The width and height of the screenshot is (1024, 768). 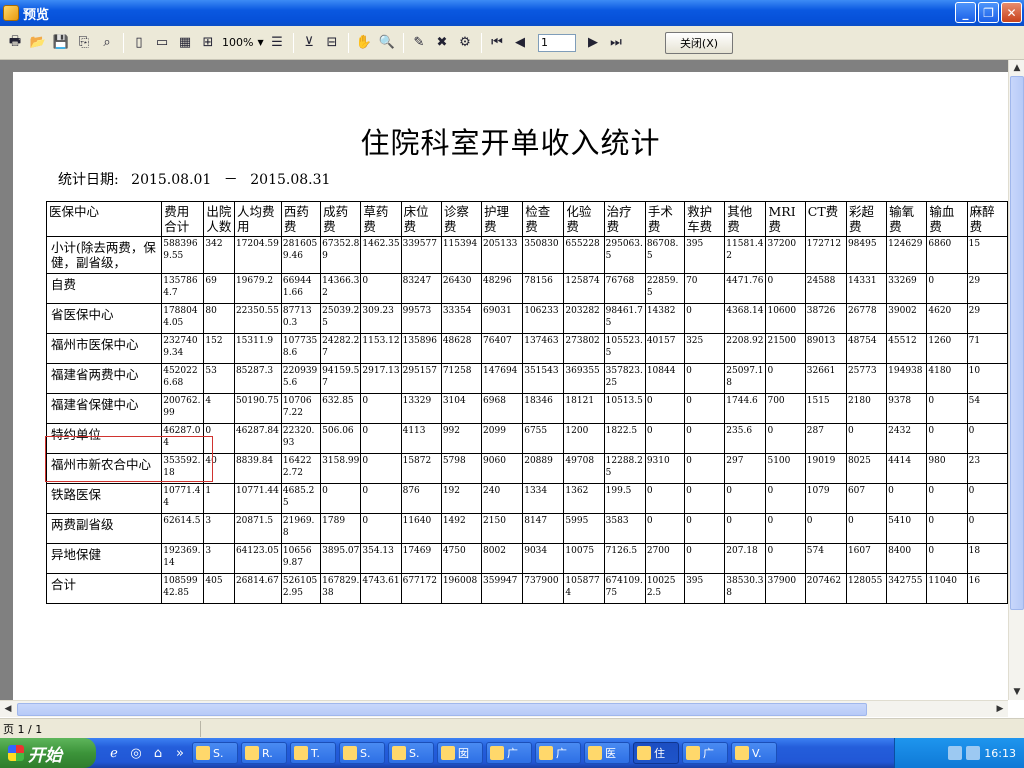 I want to click on table-cell: 46287.84, so click(x=257, y=438).